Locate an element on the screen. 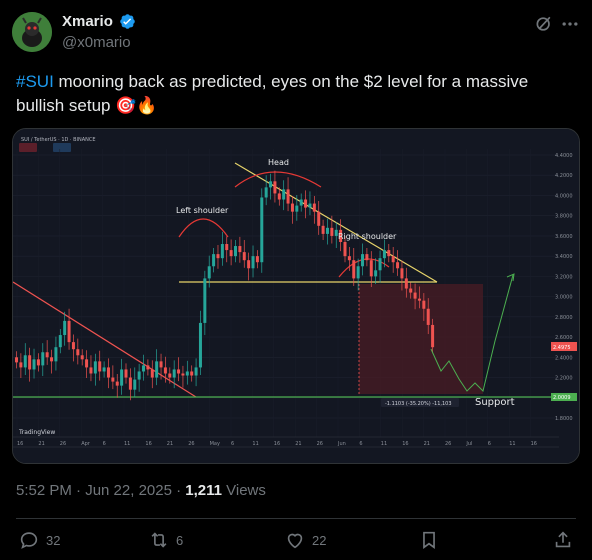 The height and width of the screenshot is (560, 592). price-tick: 3.0000 is located at coordinates (564, 298).